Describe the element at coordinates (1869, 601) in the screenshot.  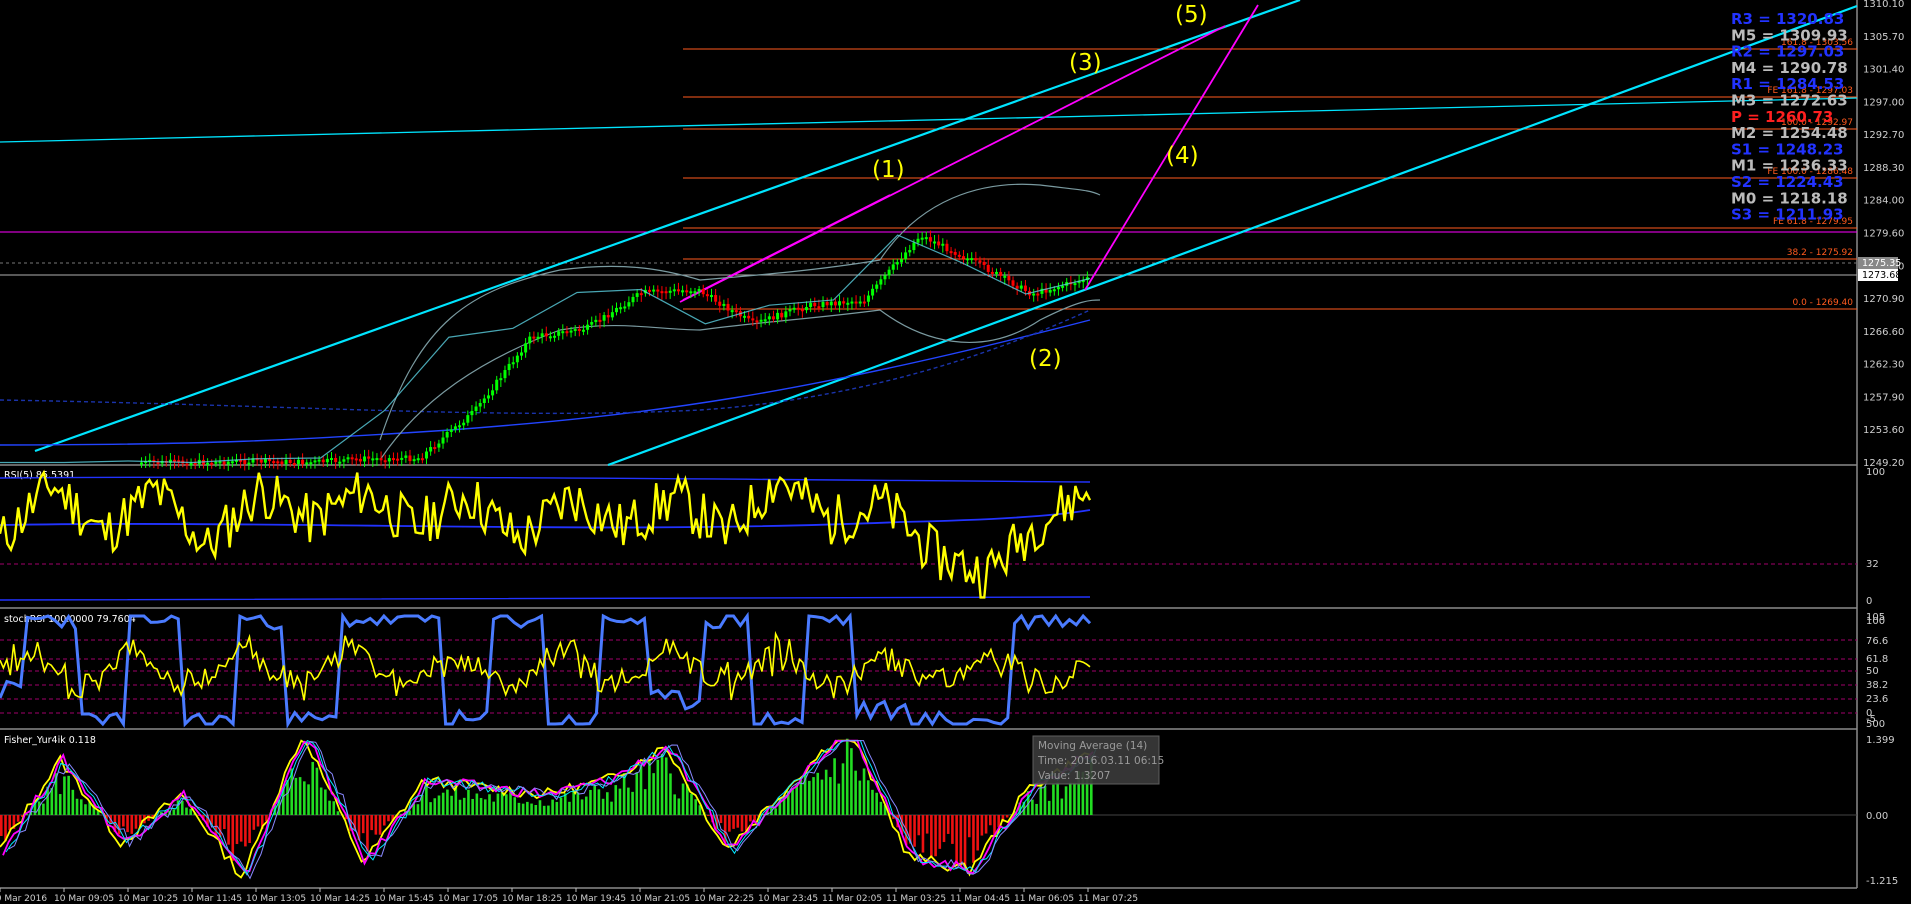
I see `rsi-tick: 0` at that location.